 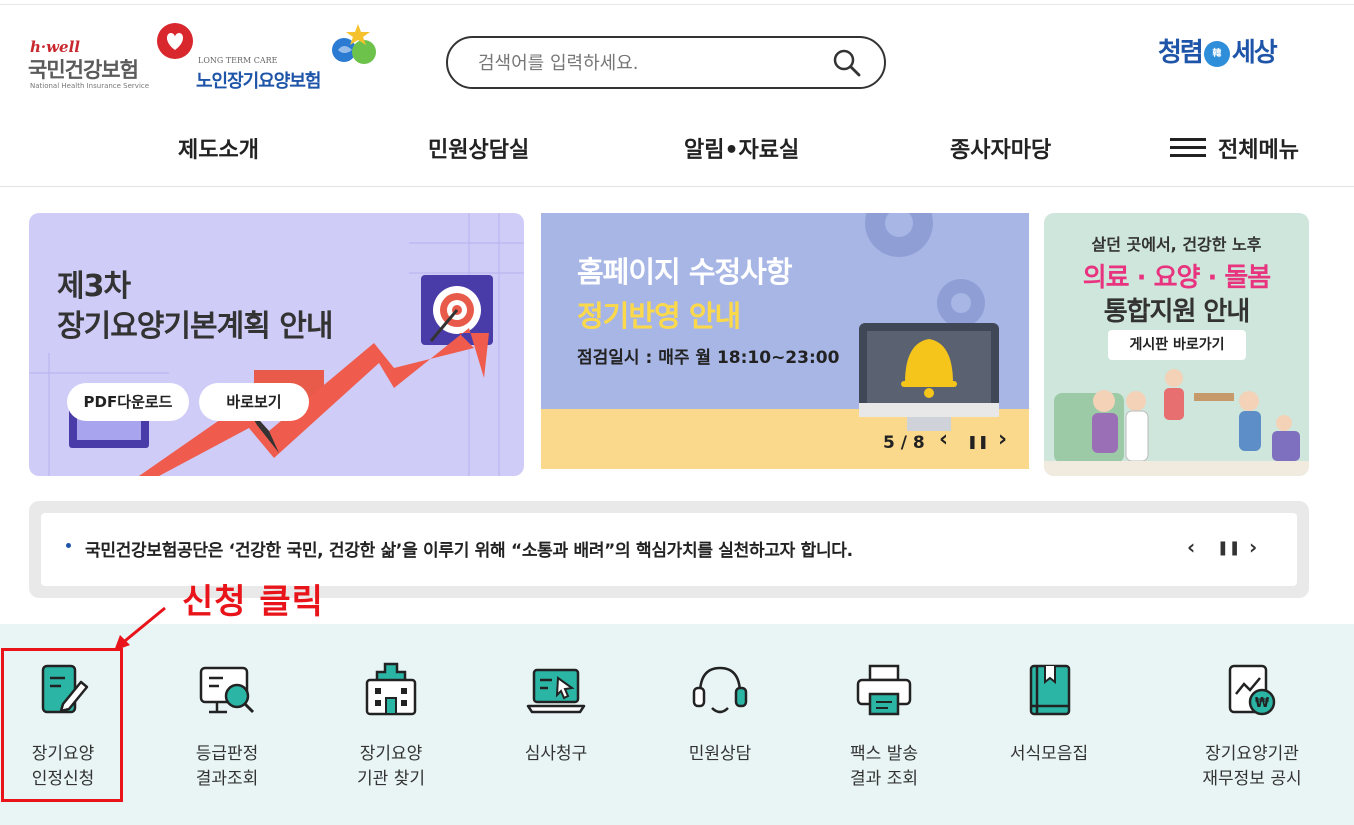 What do you see at coordinates (478, 148) in the screenshot?
I see `nav-civil-counsel: 민원상담실` at bounding box center [478, 148].